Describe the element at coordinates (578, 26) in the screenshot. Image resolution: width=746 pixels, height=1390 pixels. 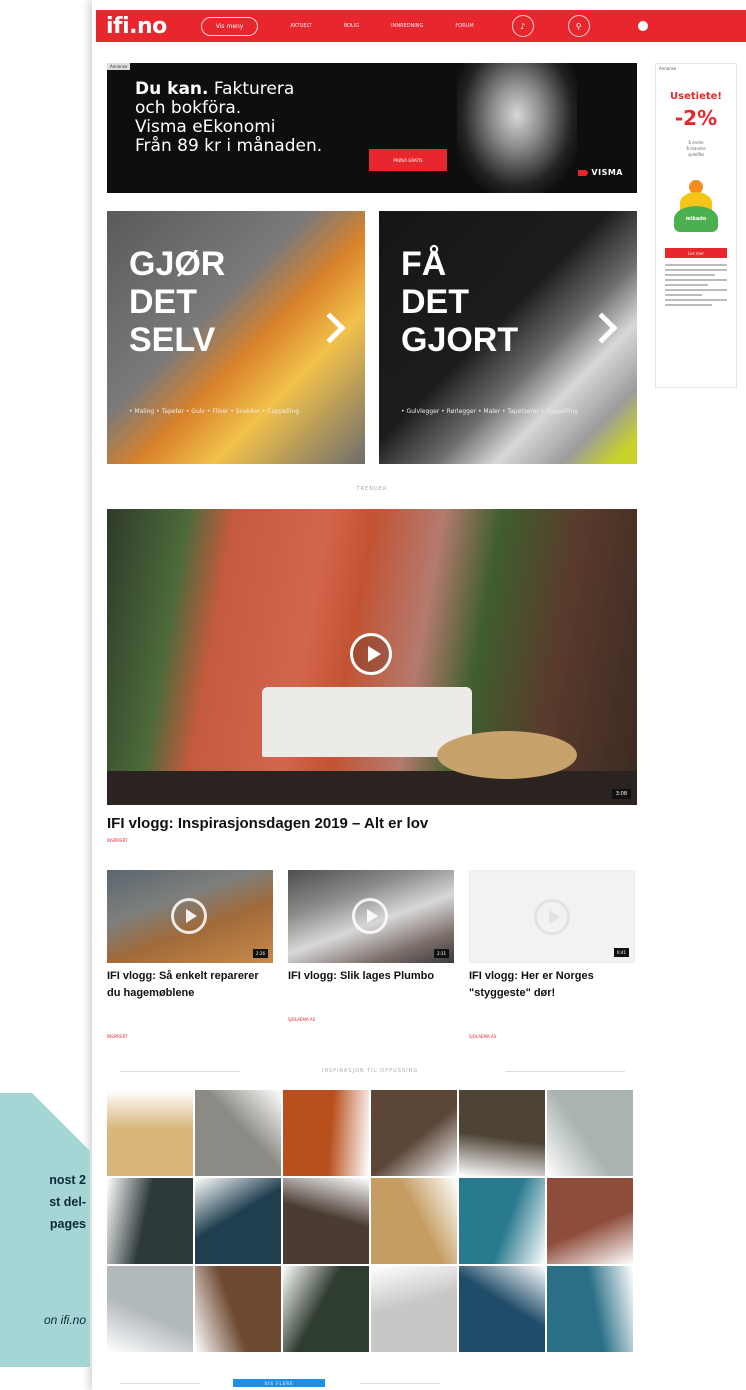
I see `search-icon: ⚲` at that location.